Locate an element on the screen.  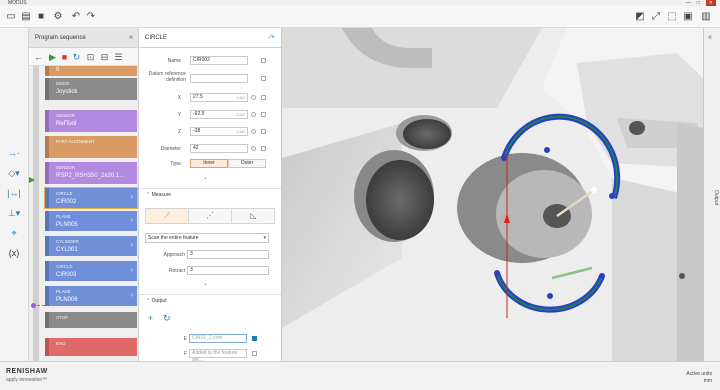
sequence-block: 0 is located at coordinates (91, 71).